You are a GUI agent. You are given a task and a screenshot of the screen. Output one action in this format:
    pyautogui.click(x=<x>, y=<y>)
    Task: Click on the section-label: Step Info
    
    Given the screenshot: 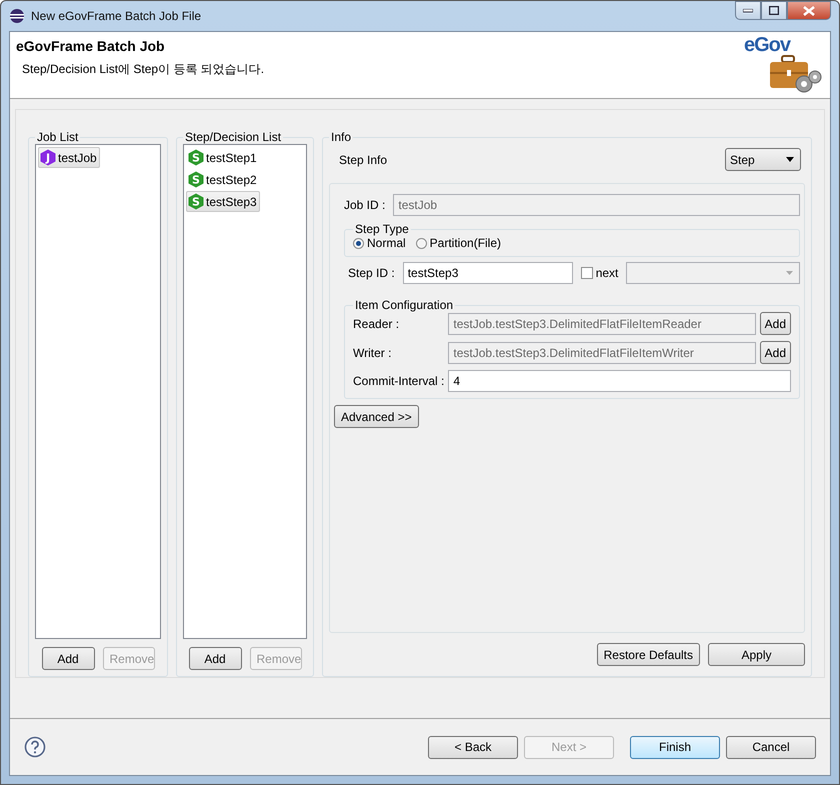 What is the action you would take?
    pyautogui.click(x=363, y=159)
    